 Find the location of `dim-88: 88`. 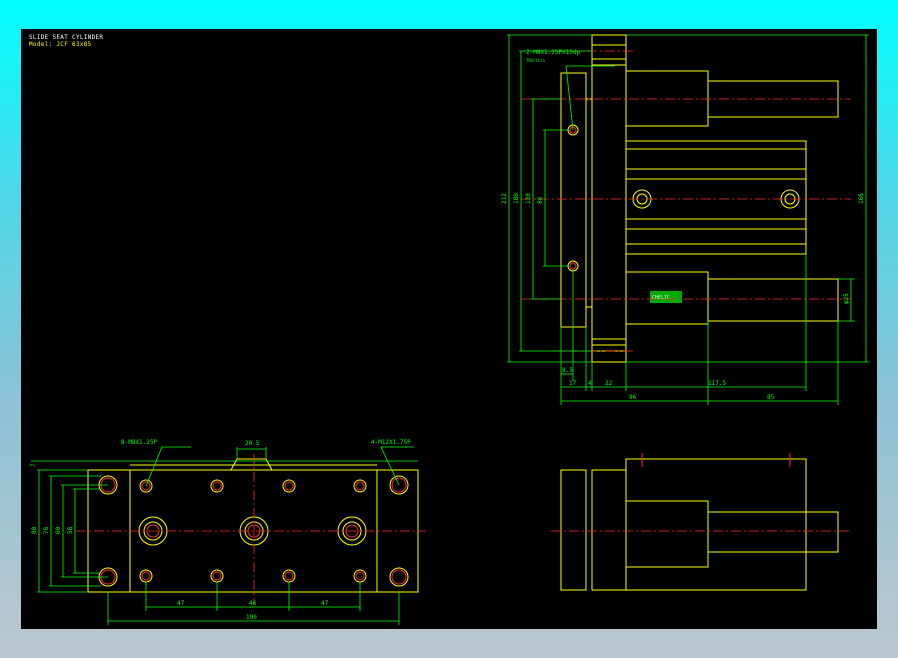

dim-88: 88 is located at coordinates (540, 200).